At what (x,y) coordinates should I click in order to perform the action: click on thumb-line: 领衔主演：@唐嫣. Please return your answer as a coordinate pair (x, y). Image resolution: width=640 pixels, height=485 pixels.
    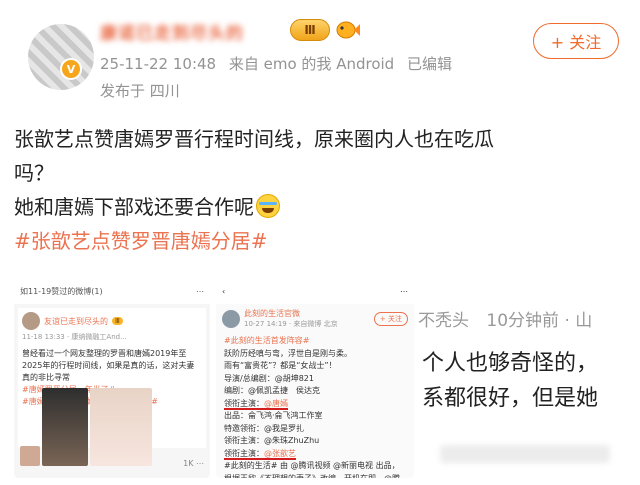
    Looking at the image, I should click on (315, 404).